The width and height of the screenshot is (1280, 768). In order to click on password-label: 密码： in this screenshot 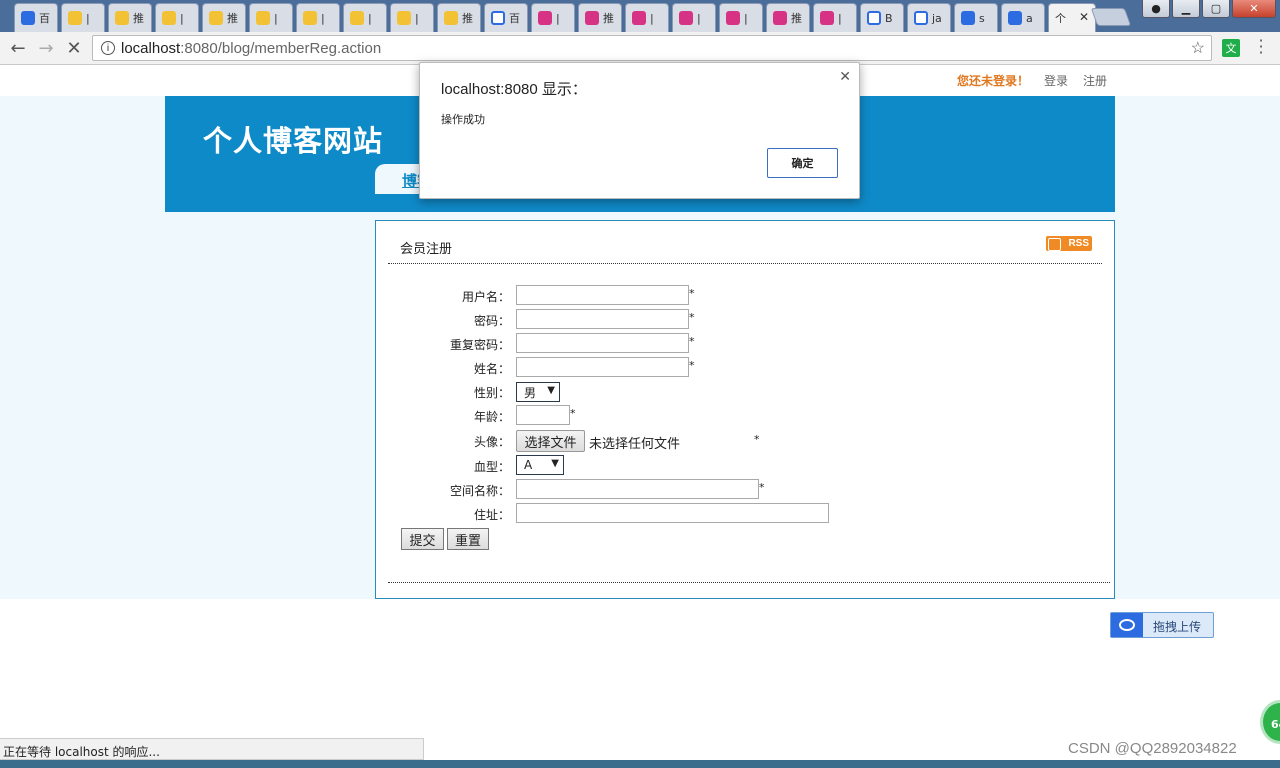, I will do `click(491, 321)`.